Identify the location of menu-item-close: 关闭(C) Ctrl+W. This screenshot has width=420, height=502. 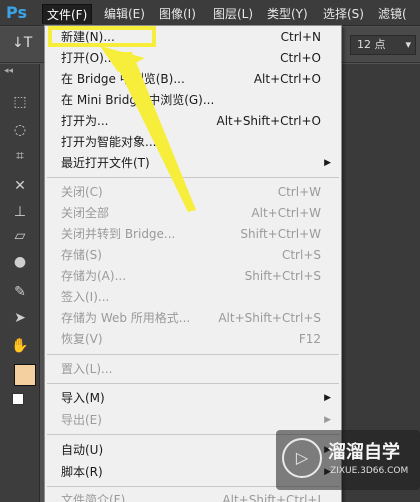
(193, 192).